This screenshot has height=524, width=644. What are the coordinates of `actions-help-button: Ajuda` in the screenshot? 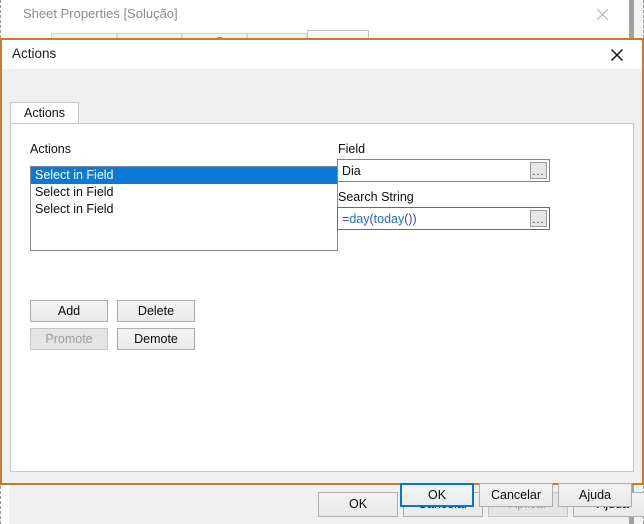 It's located at (595, 495).